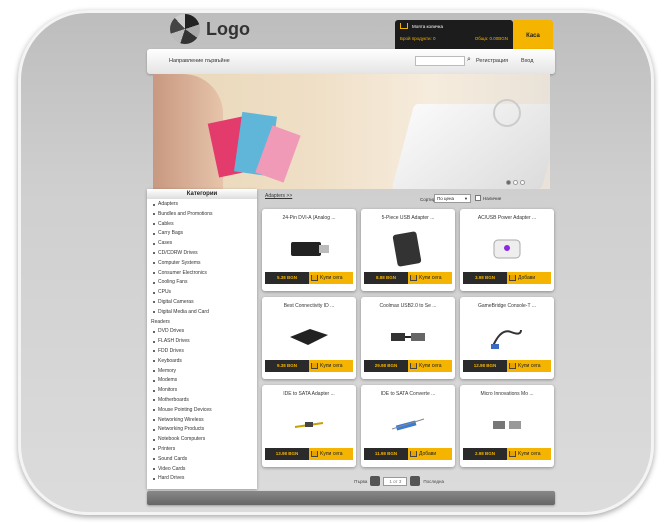  I want to click on category-item: Monitors, so click(202, 391).